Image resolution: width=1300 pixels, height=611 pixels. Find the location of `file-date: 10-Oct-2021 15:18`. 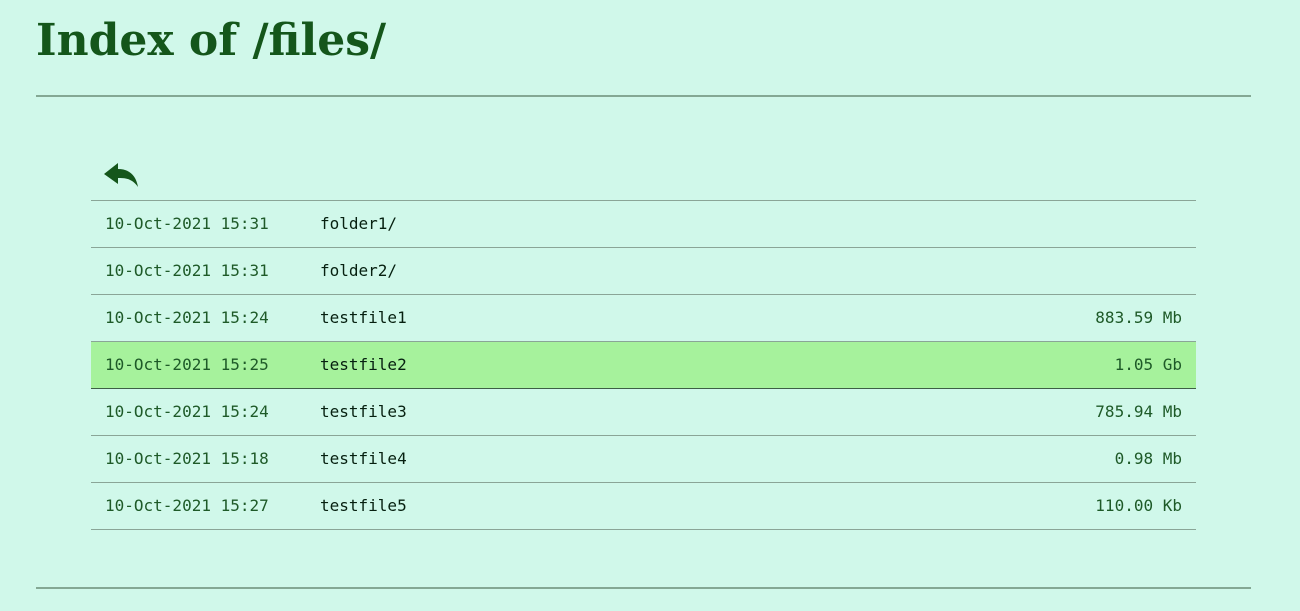

file-date: 10-Oct-2021 15:18 is located at coordinates (187, 458).